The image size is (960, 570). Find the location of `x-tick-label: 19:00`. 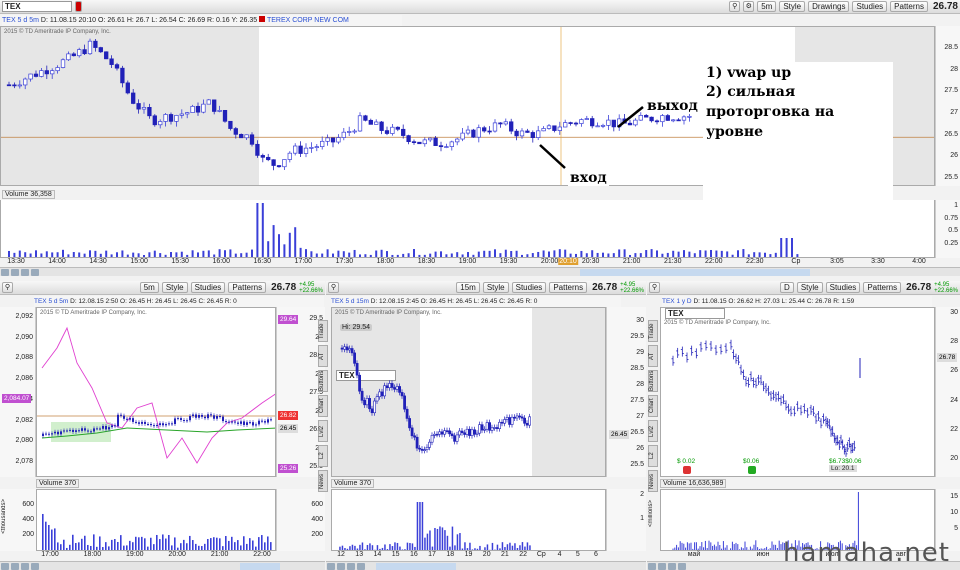

x-tick-label: 19:00 is located at coordinates (467, 261).